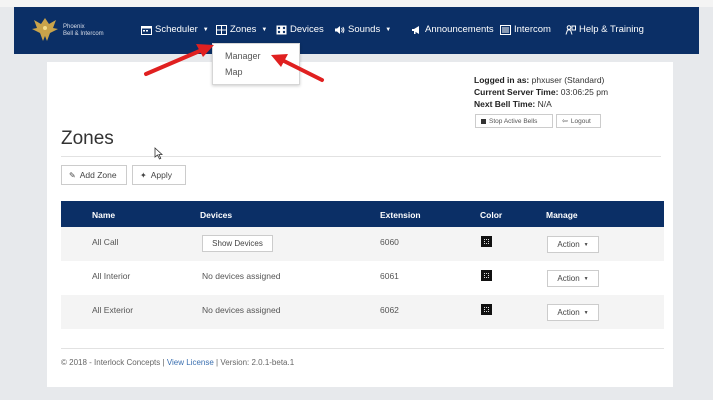 This screenshot has width=713, height=400. I want to click on brand-line1: Phoenix, so click(74, 27).